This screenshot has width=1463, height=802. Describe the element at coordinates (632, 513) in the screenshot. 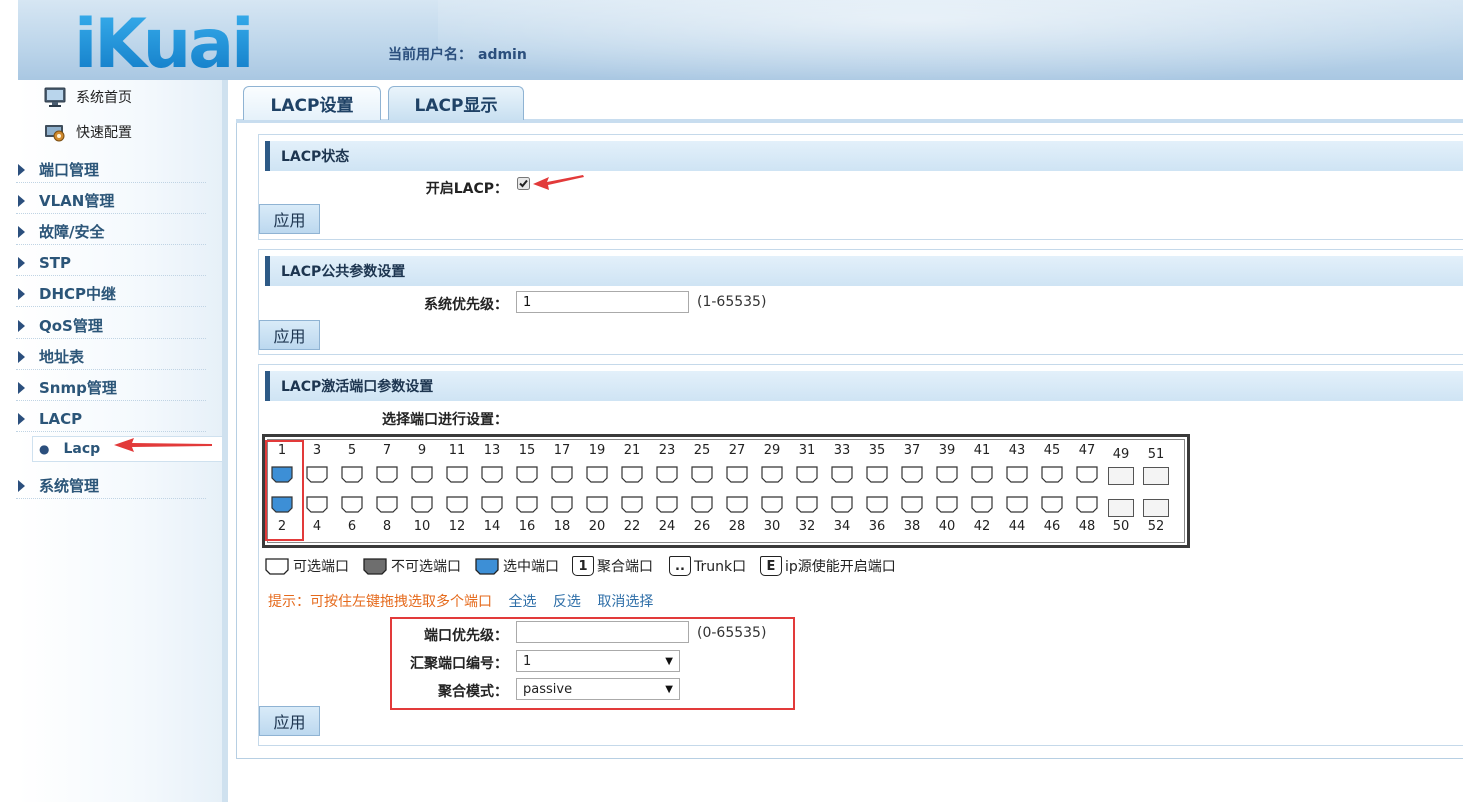

I see `port-22: 22` at that location.